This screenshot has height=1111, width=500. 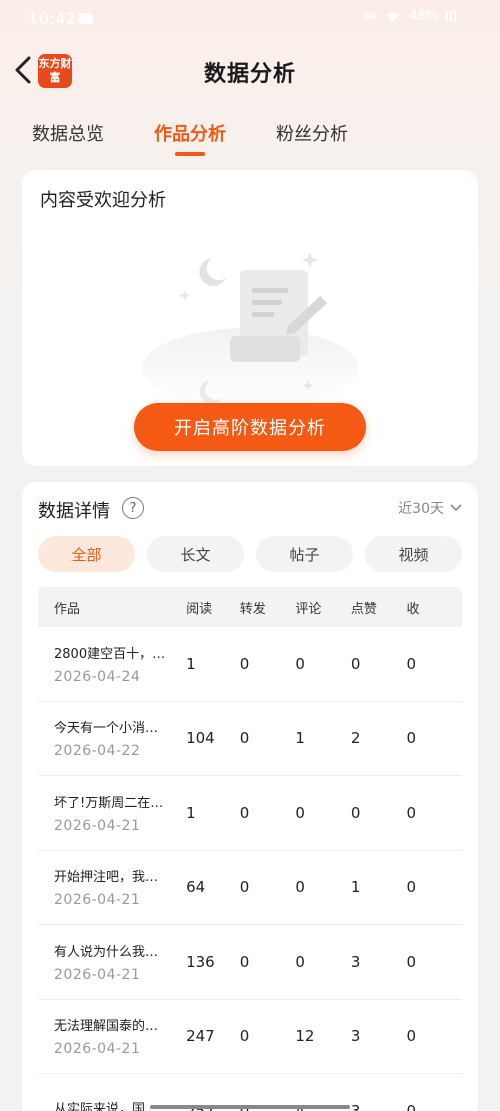 What do you see at coordinates (355, 738) in the screenshot?
I see `like-count: 2` at bounding box center [355, 738].